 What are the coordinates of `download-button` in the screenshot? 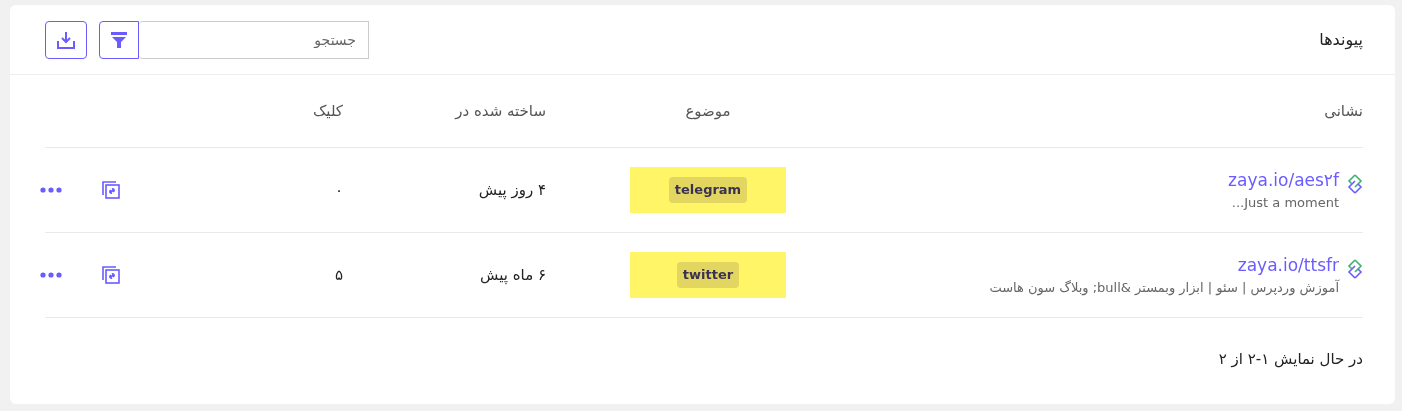 It's located at (66, 39).